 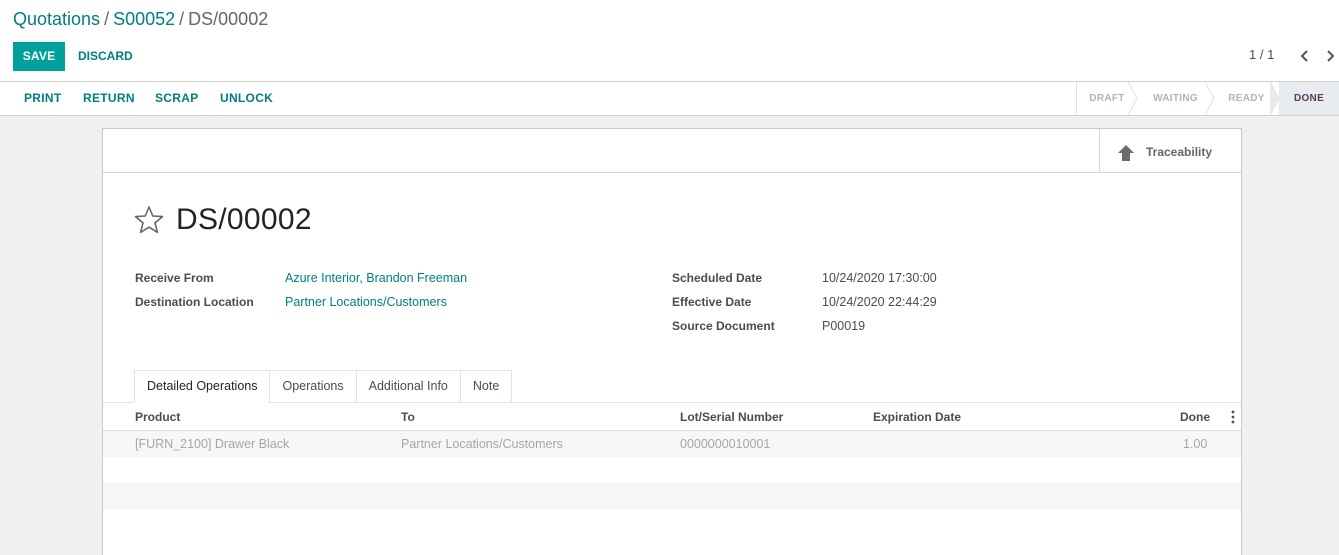 I want to click on scheduled-date-label: Scheduled Date, so click(x=717, y=278).